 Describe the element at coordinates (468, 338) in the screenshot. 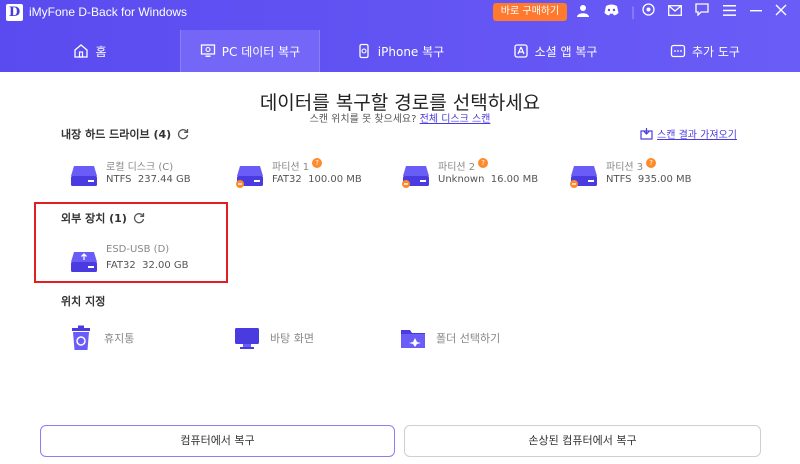

I see `location-item-label: 폴더 선택하기` at that location.